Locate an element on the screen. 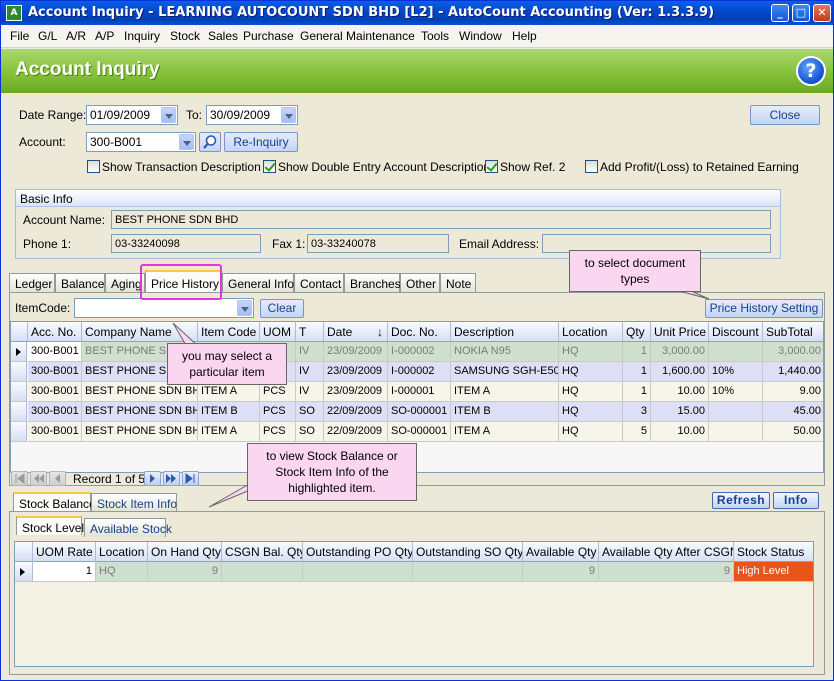 Image resolution: width=834 pixels, height=681 pixels. doc-types-callout: to select document types is located at coordinates (635, 271).